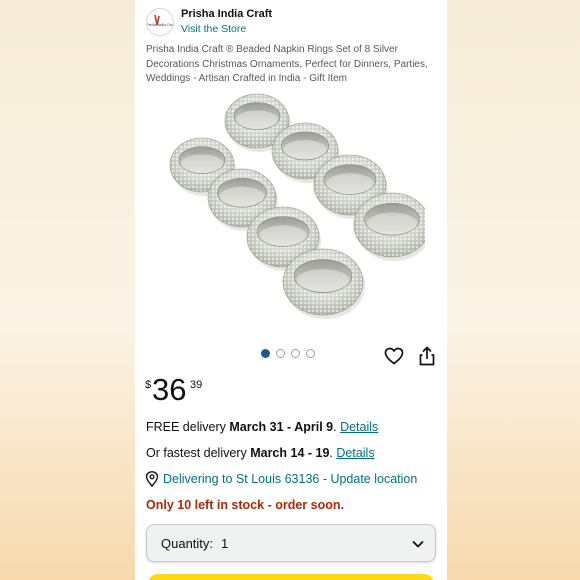  Describe the element at coordinates (291, 543) in the screenshot. I see `quantity-dropdown: Quantity: 1` at that location.